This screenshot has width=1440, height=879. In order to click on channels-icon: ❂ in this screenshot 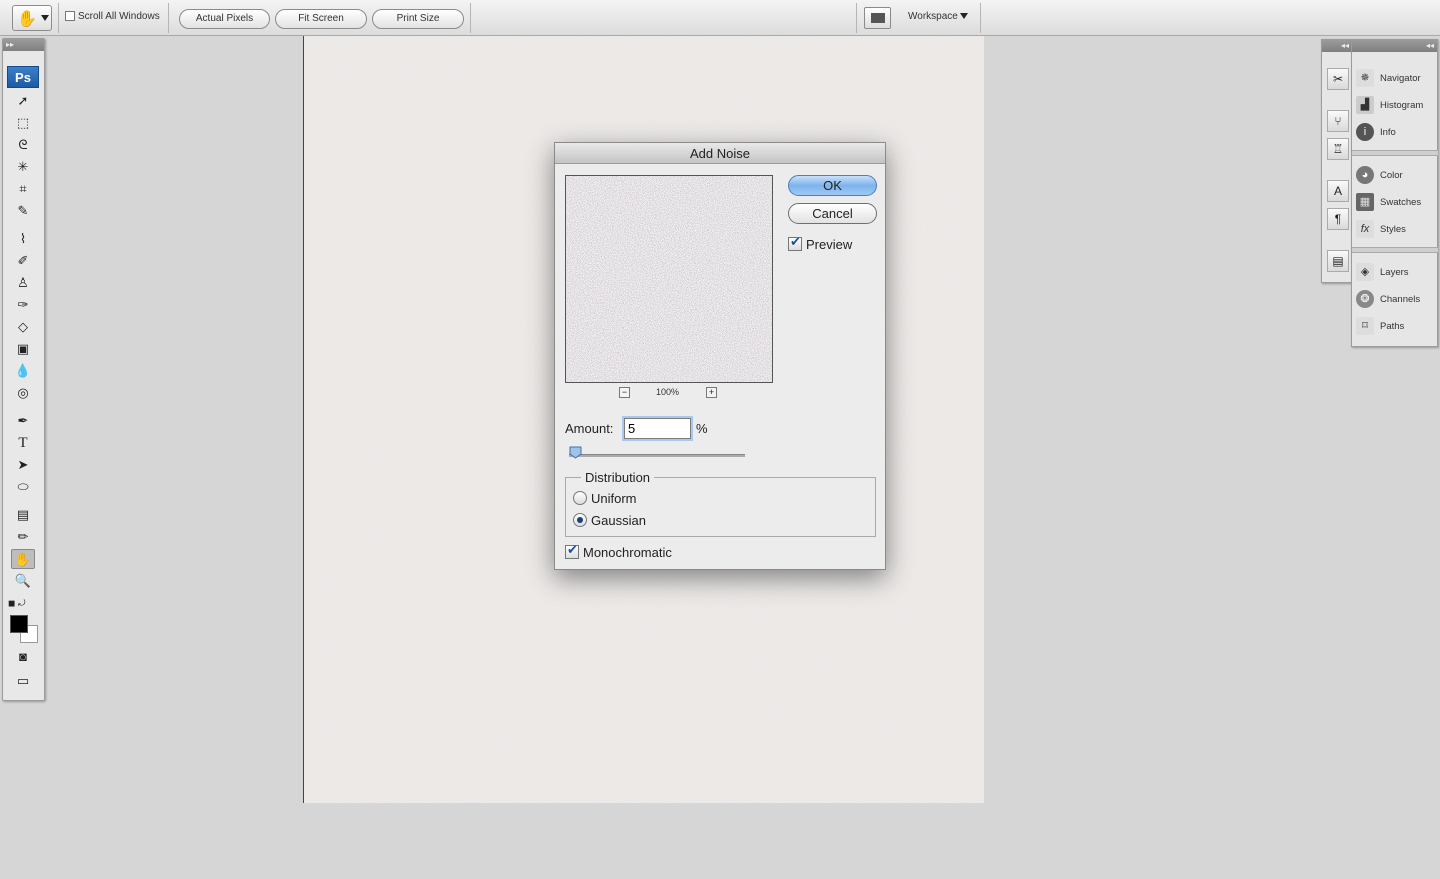, I will do `click(1365, 299)`.